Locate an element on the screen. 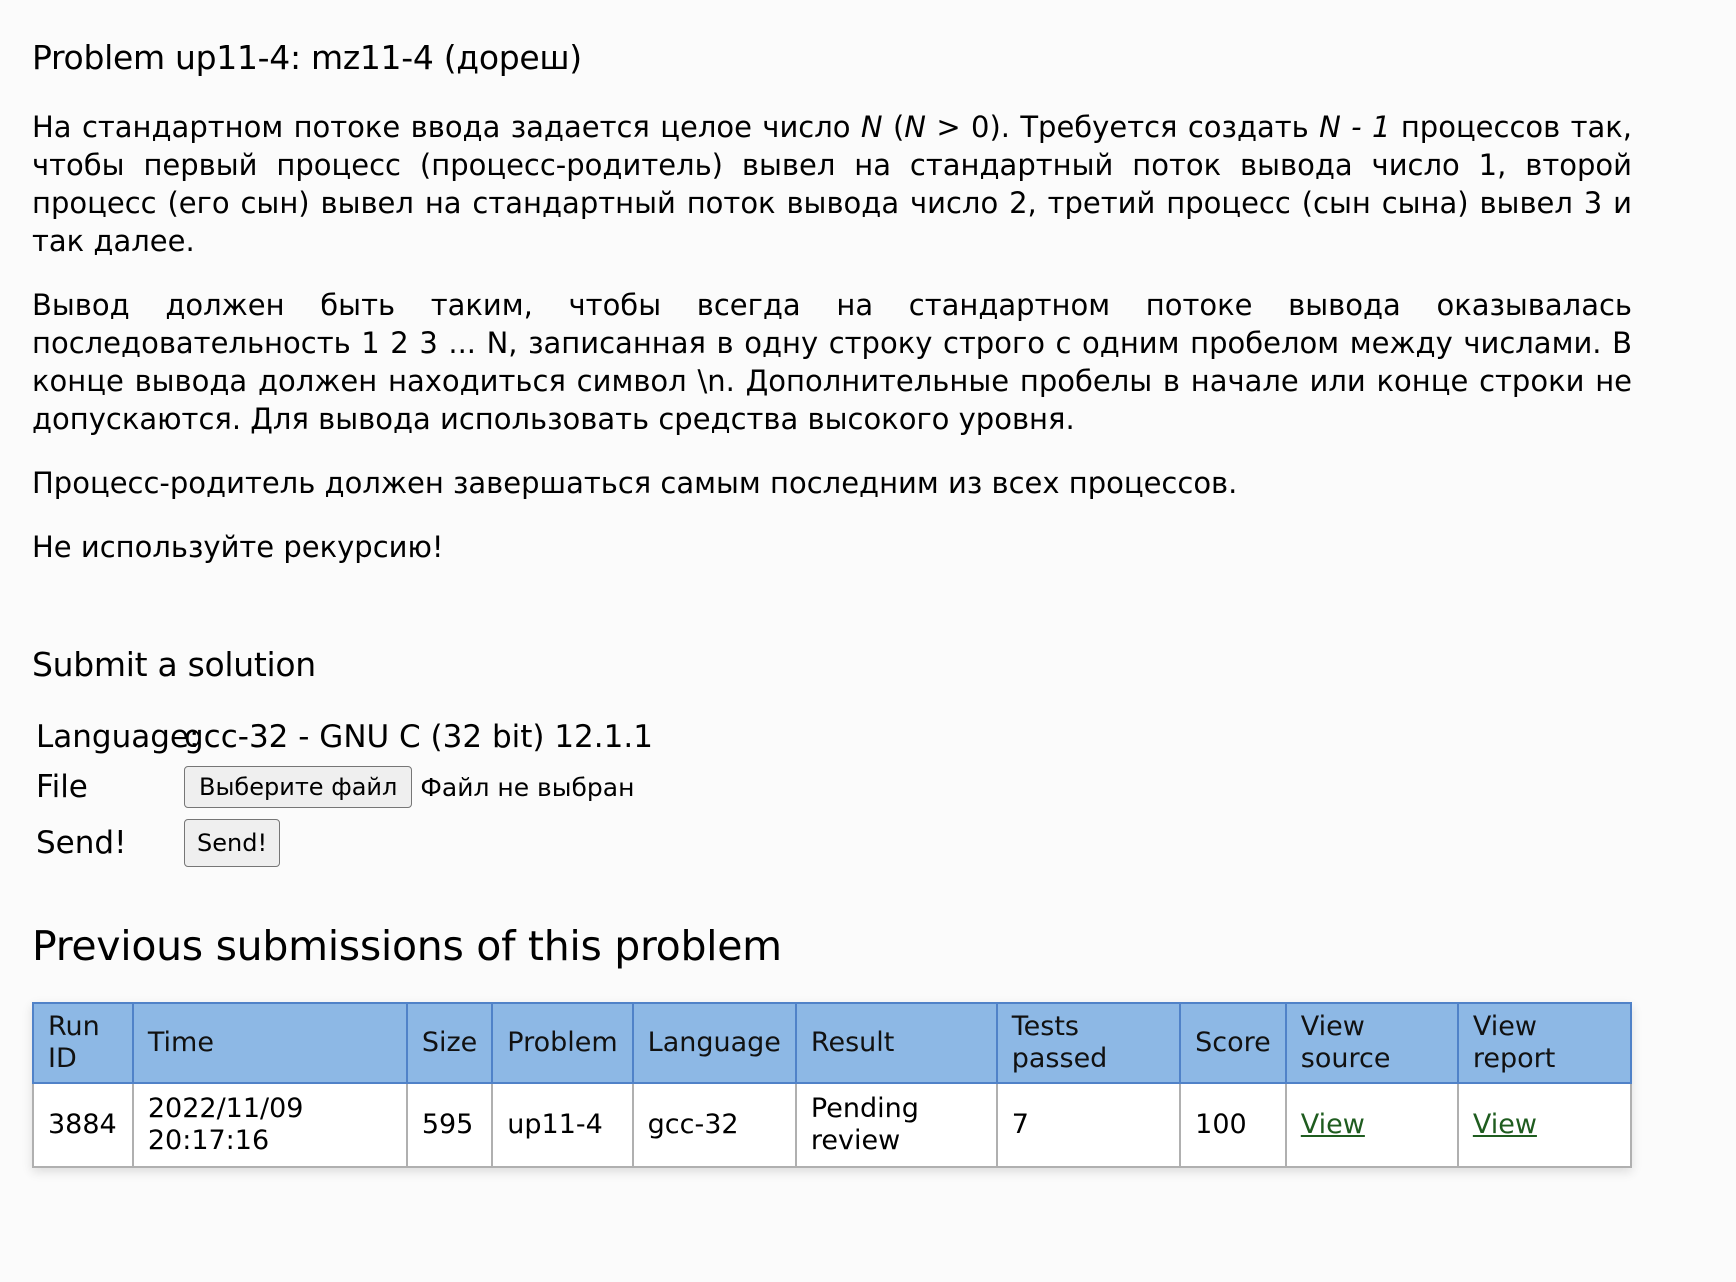 The height and width of the screenshot is (1282, 1736). file-label: File is located at coordinates (62, 787).